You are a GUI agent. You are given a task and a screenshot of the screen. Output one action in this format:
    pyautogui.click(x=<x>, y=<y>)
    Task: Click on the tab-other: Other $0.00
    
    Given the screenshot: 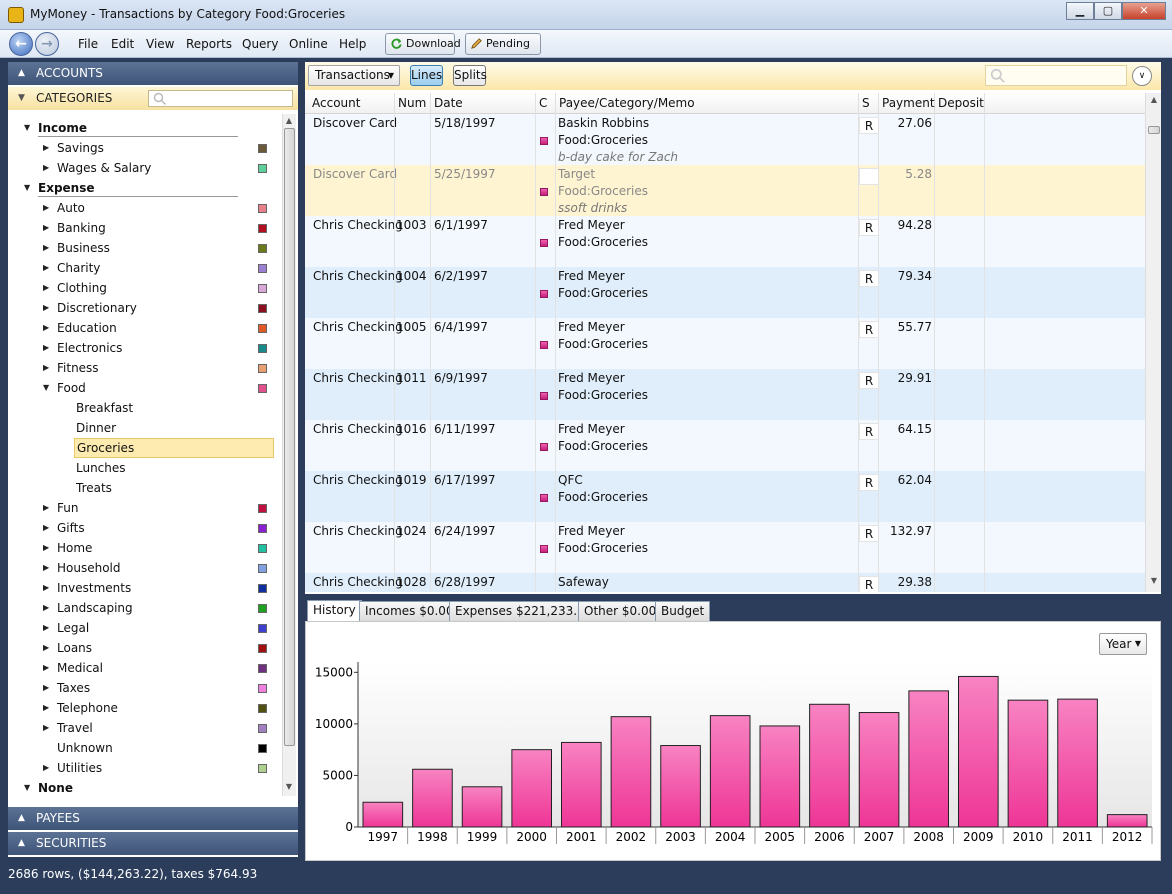 What is the action you would take?
    pyautogui.click(x=620, y=611)
    